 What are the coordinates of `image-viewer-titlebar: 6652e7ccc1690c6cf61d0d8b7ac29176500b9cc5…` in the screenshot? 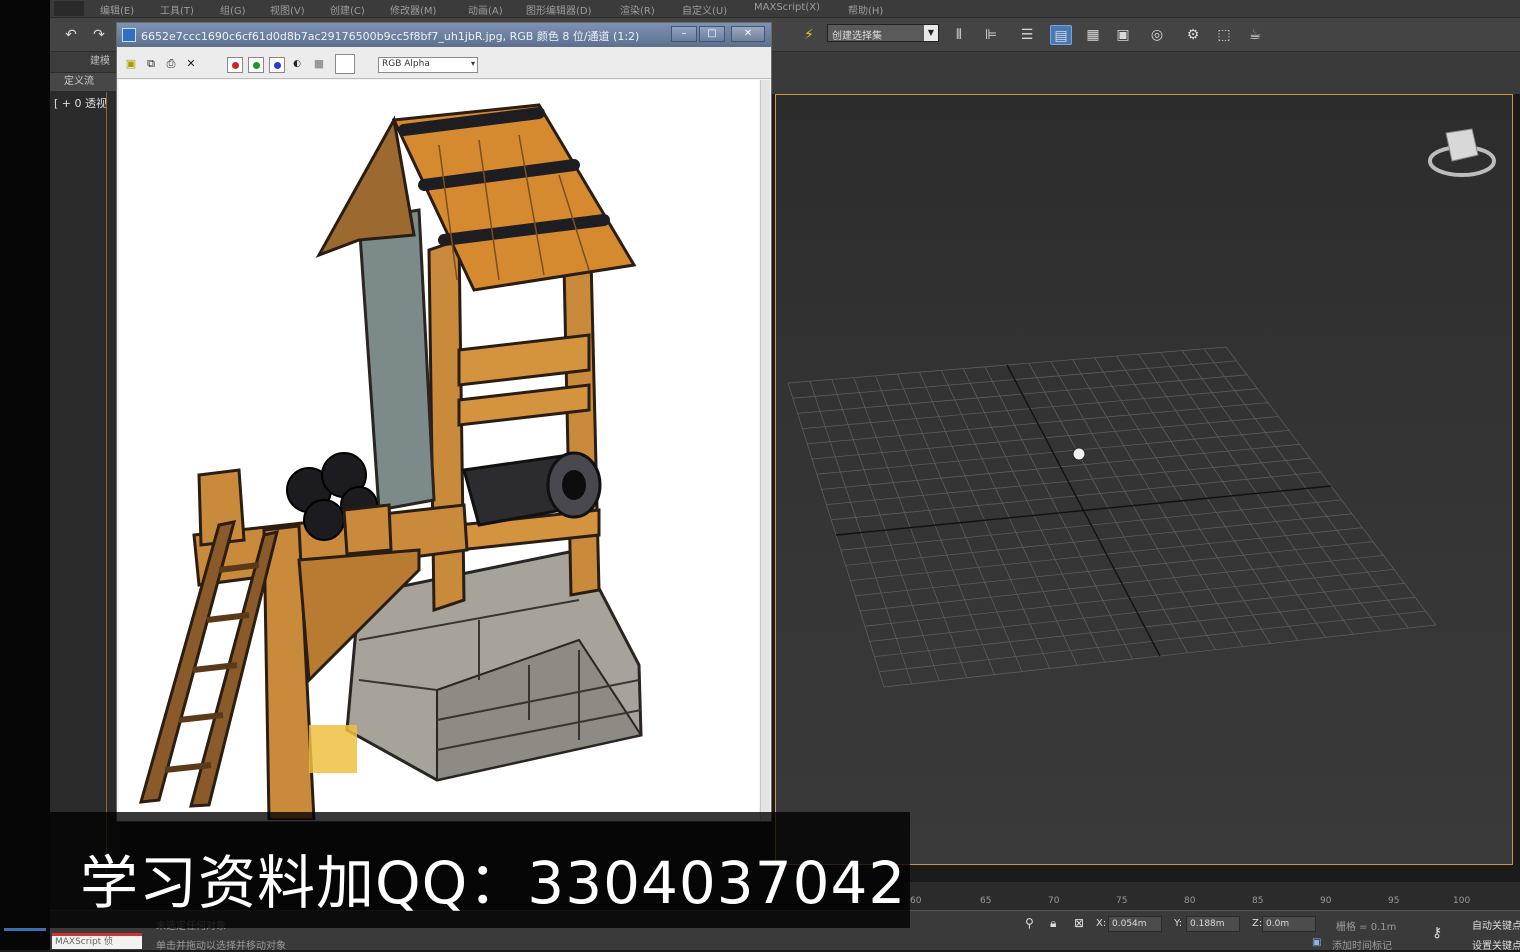 It's located at (444, 35).